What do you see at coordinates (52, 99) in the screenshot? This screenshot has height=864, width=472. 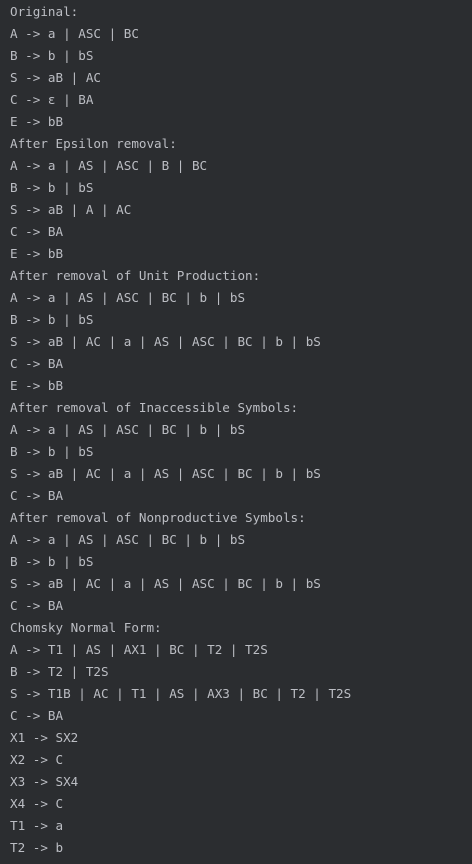 I see `console-line-original-c: C -> ε | BA` at bounding box center [52, 99].